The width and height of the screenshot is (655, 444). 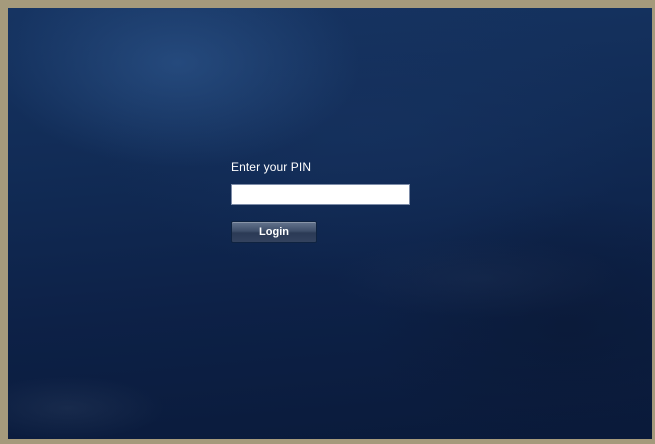 What do you see at coordinates (274, 232) in the screenshot?
I see `login-button: Login` at bounding box center [274, 232].